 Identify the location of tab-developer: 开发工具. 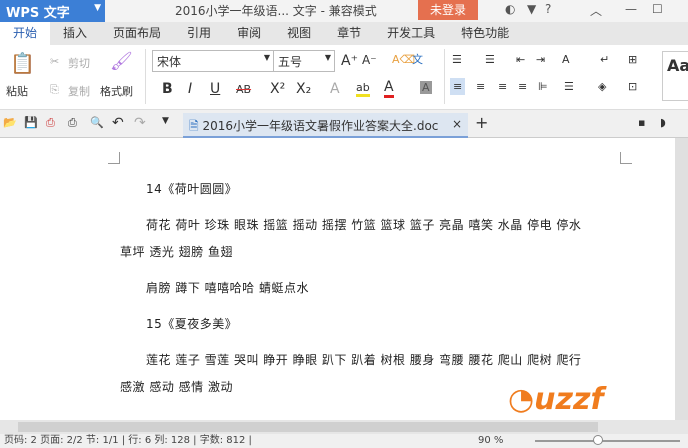
(411, 33).